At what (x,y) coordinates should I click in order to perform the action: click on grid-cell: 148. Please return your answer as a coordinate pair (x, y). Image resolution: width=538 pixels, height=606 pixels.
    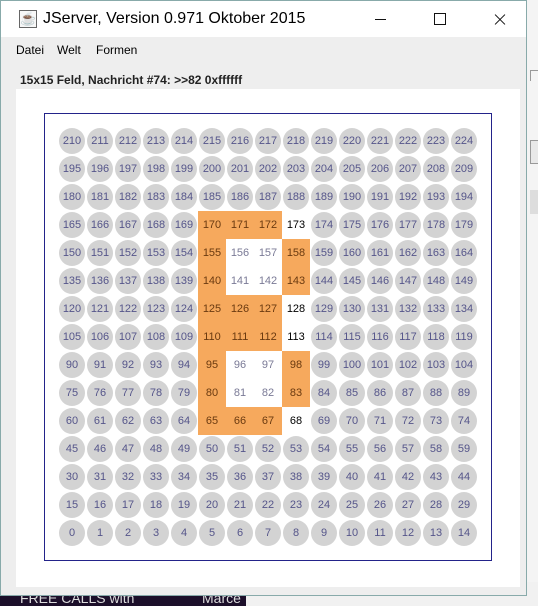
    Looking at the image, I should click on (436, 281).